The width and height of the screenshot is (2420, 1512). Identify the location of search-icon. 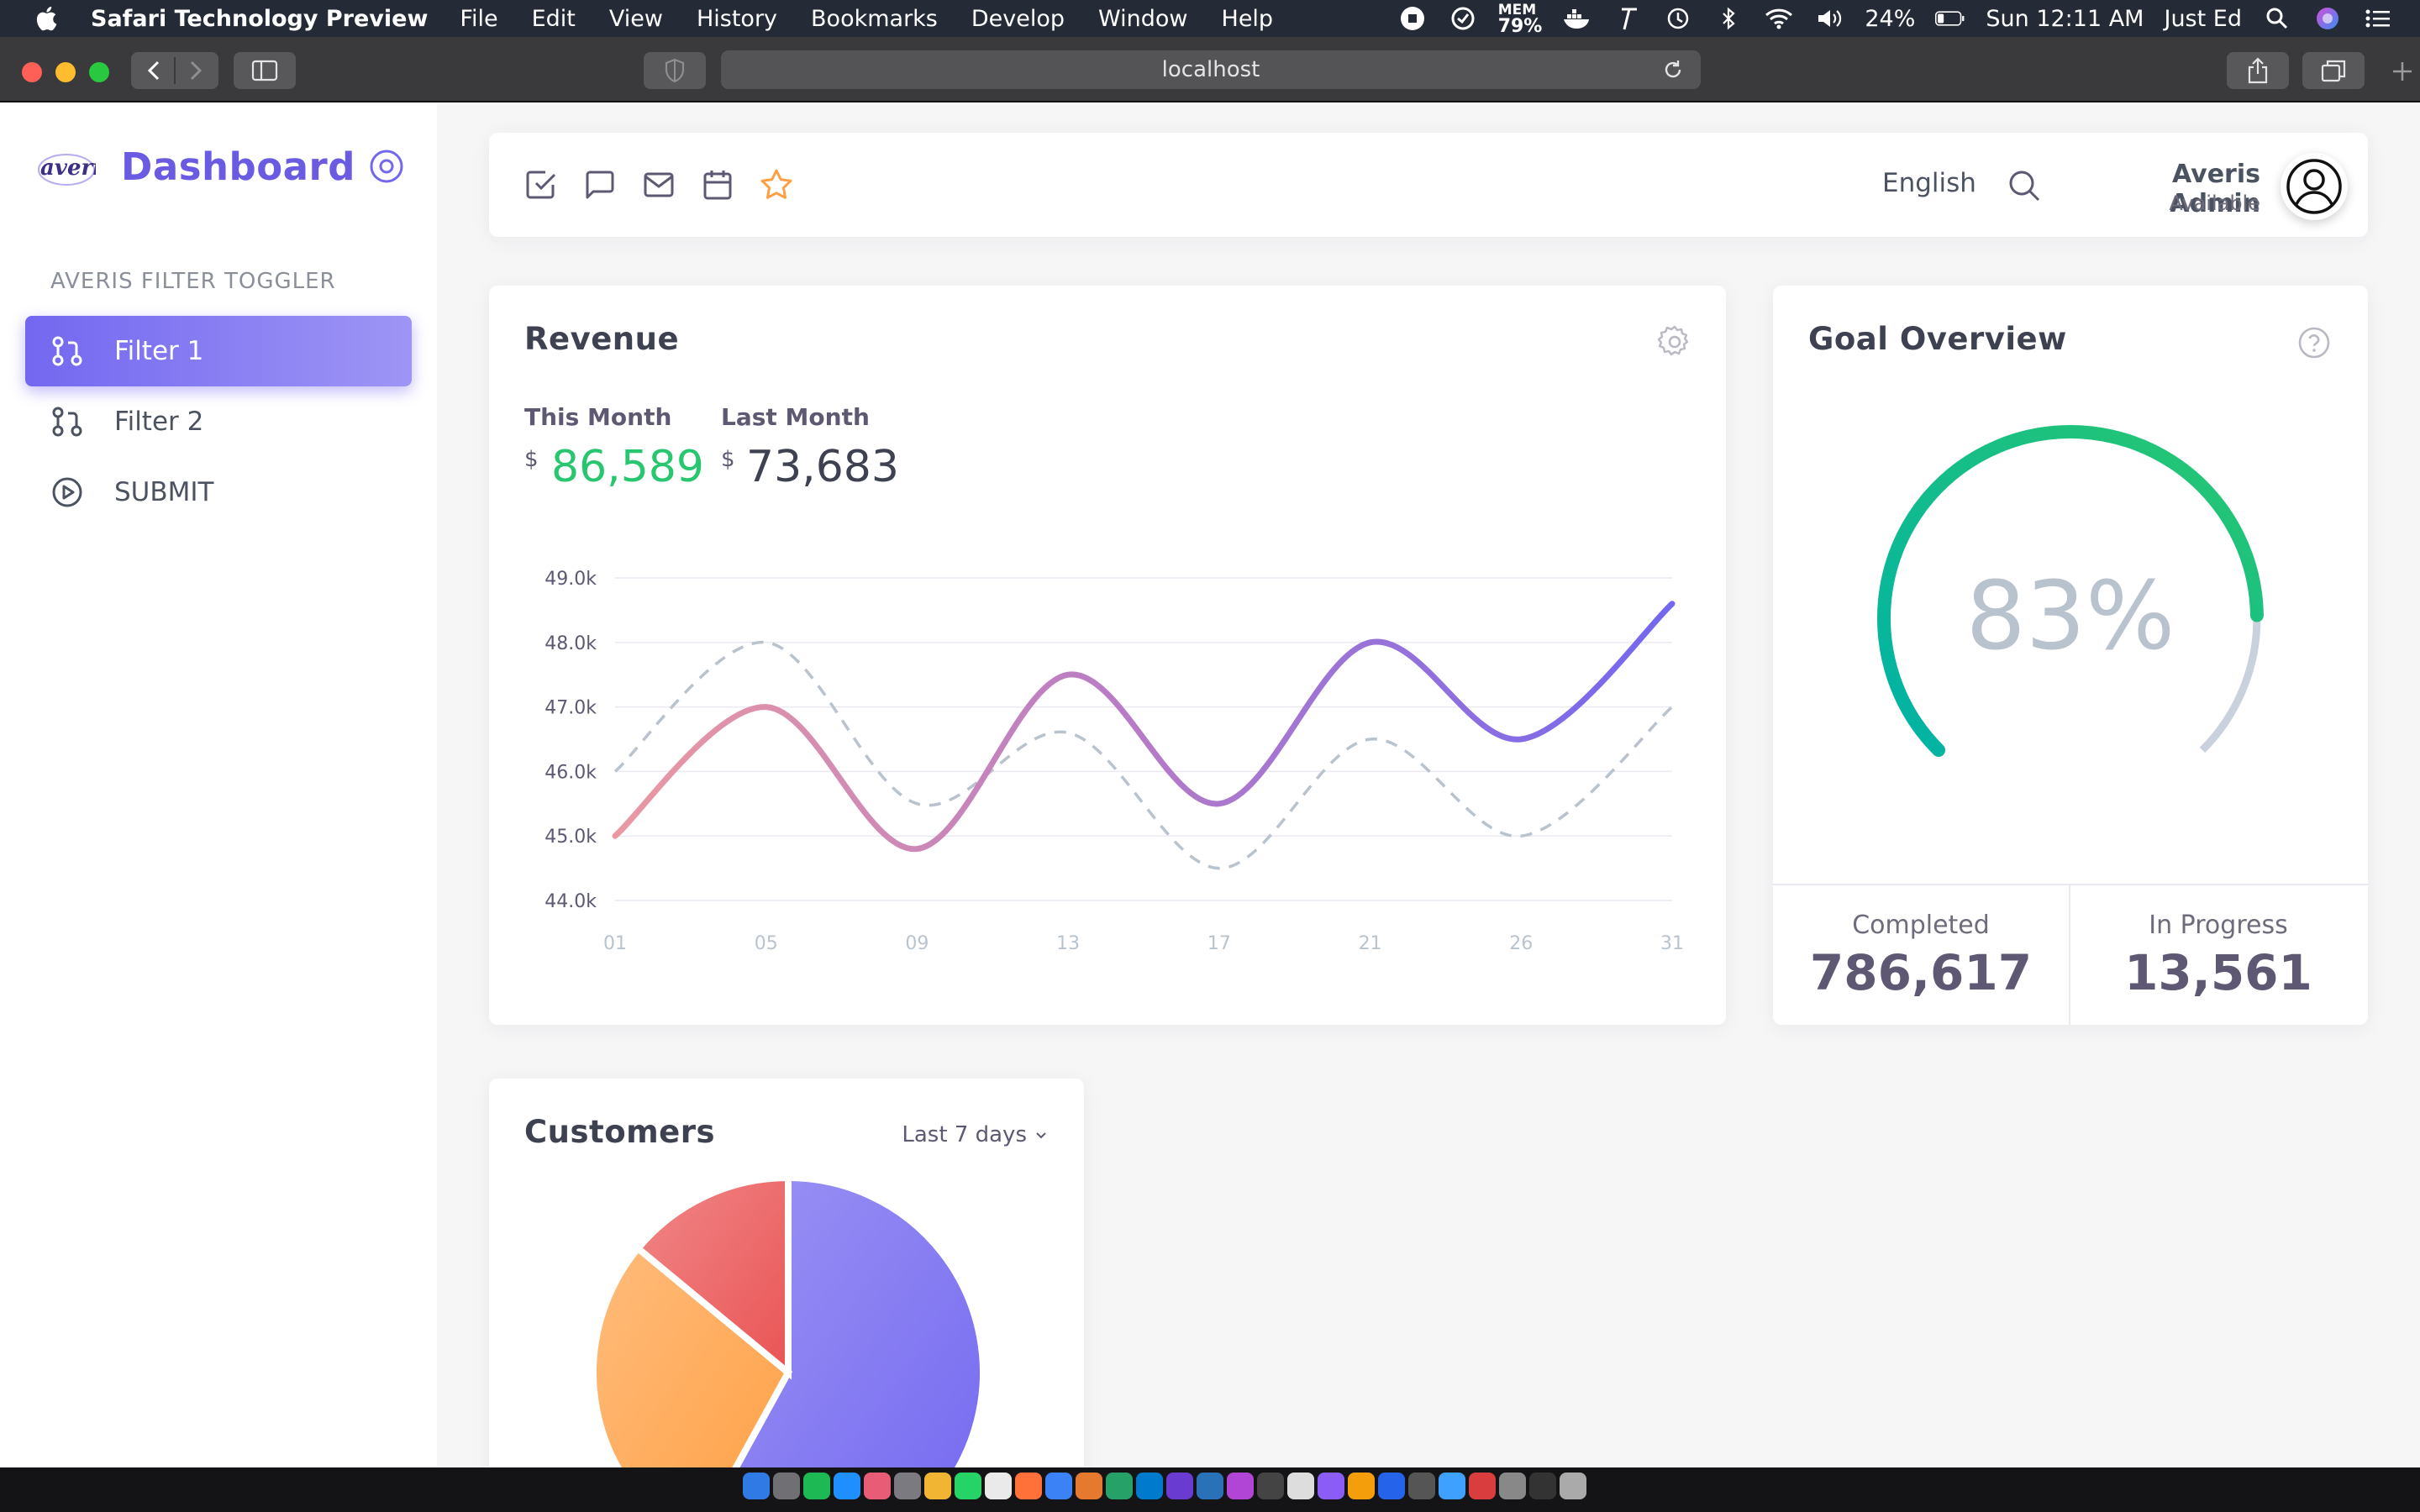
(2025, 185).